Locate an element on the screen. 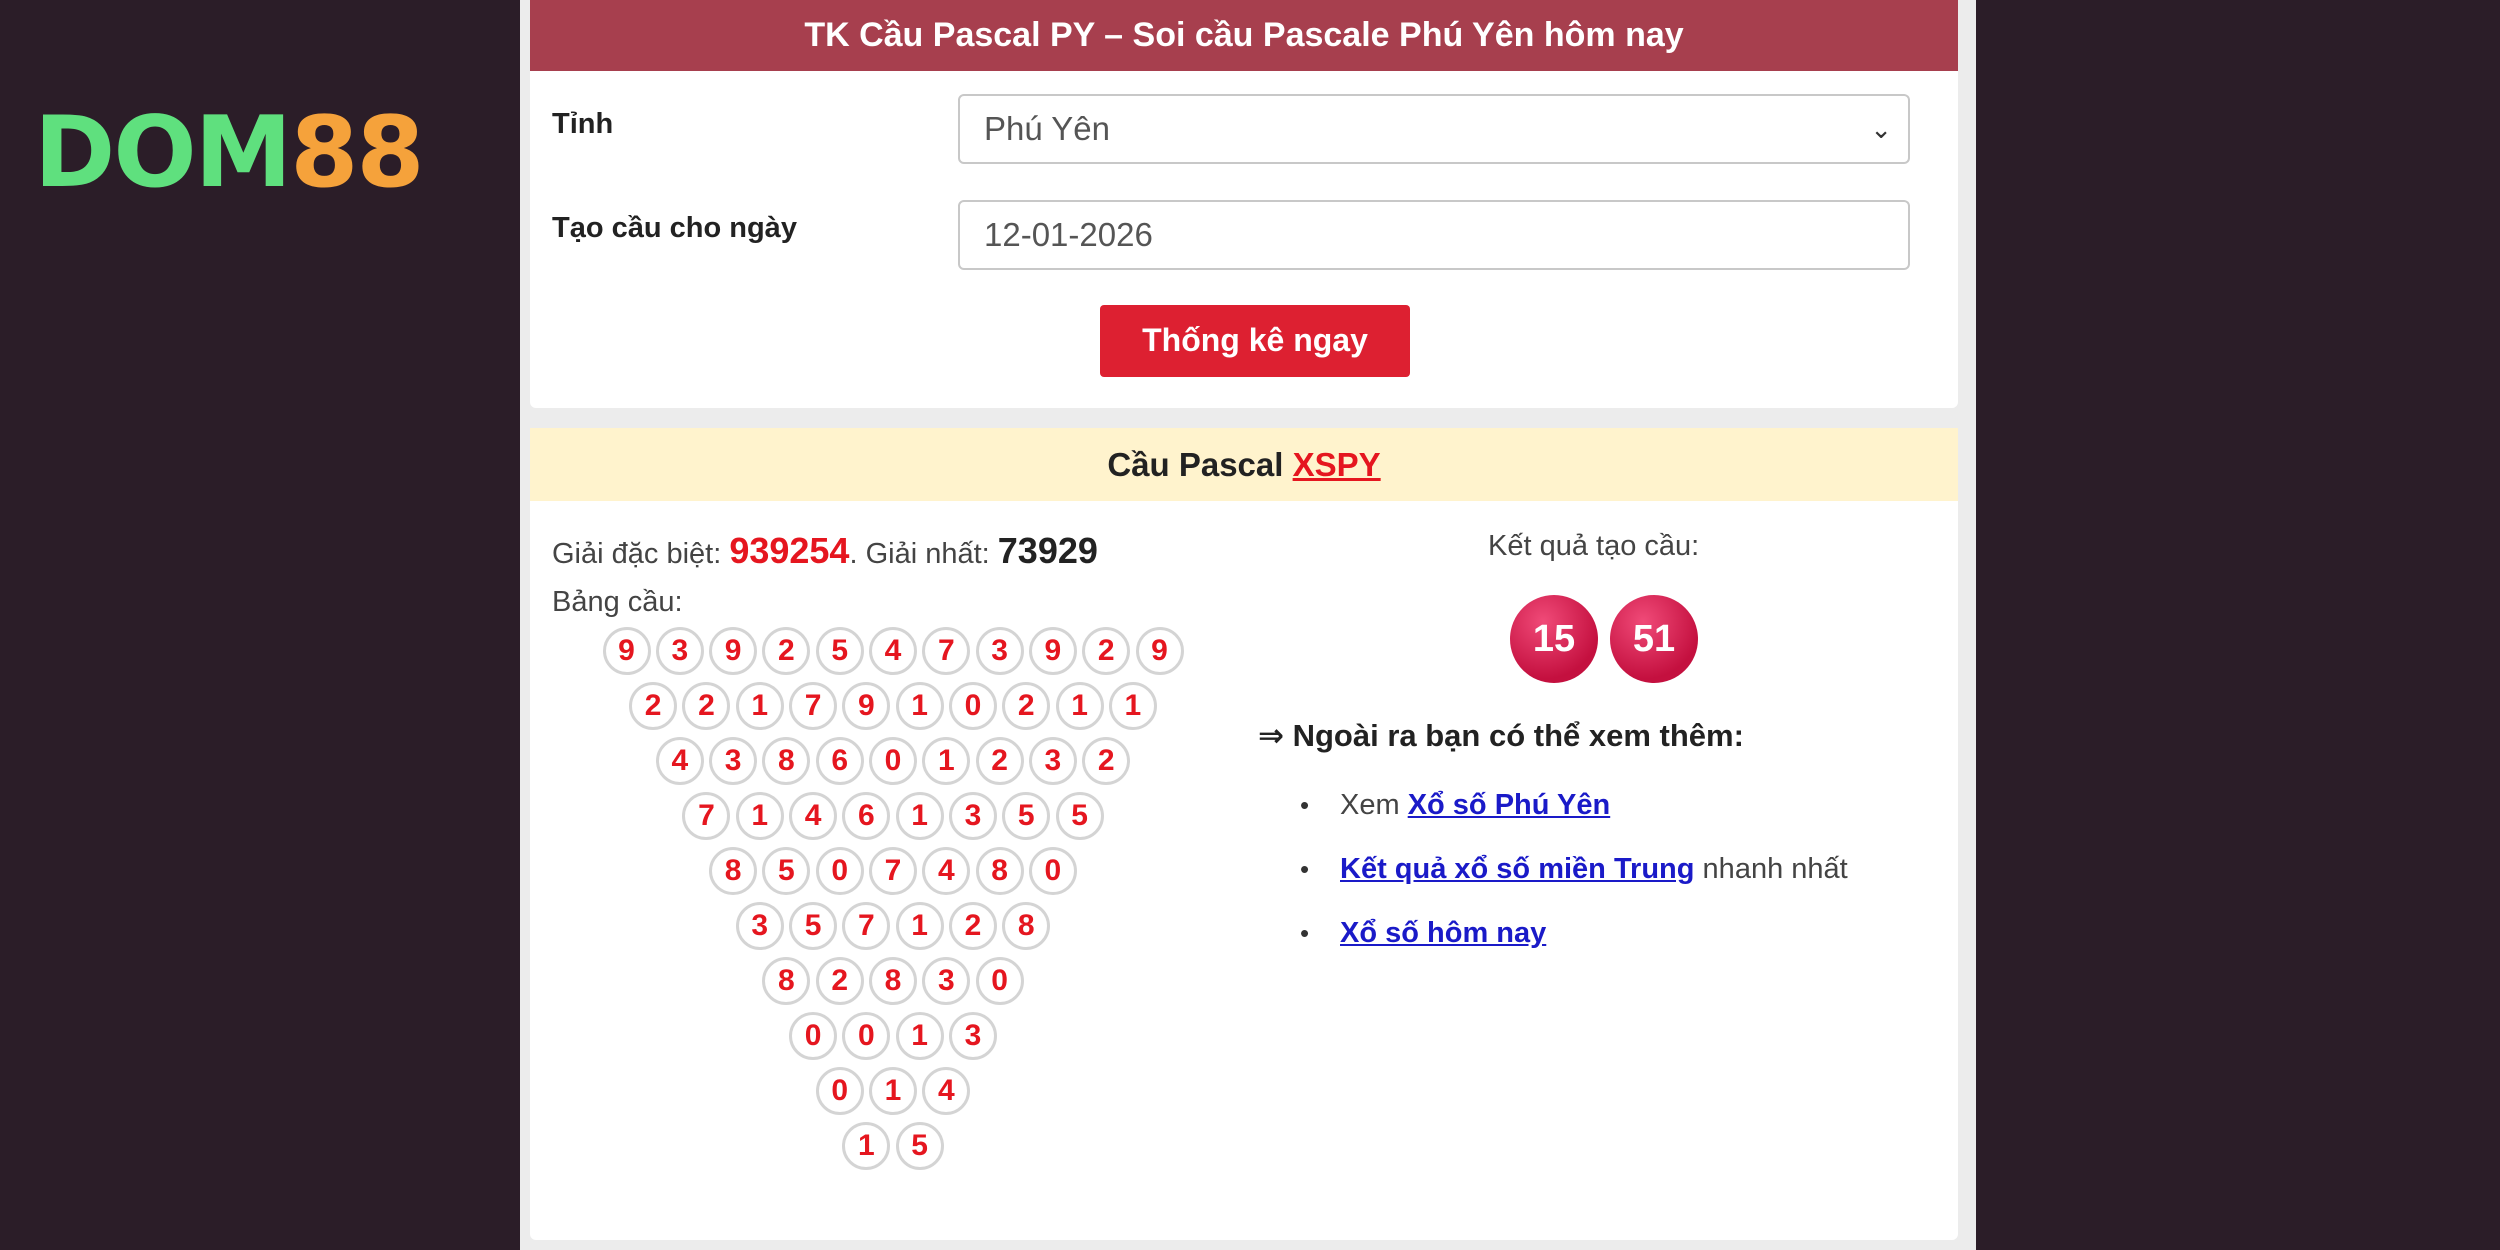  province-select: Phú Yên ⌄ is located at coordinates (1434, 129).